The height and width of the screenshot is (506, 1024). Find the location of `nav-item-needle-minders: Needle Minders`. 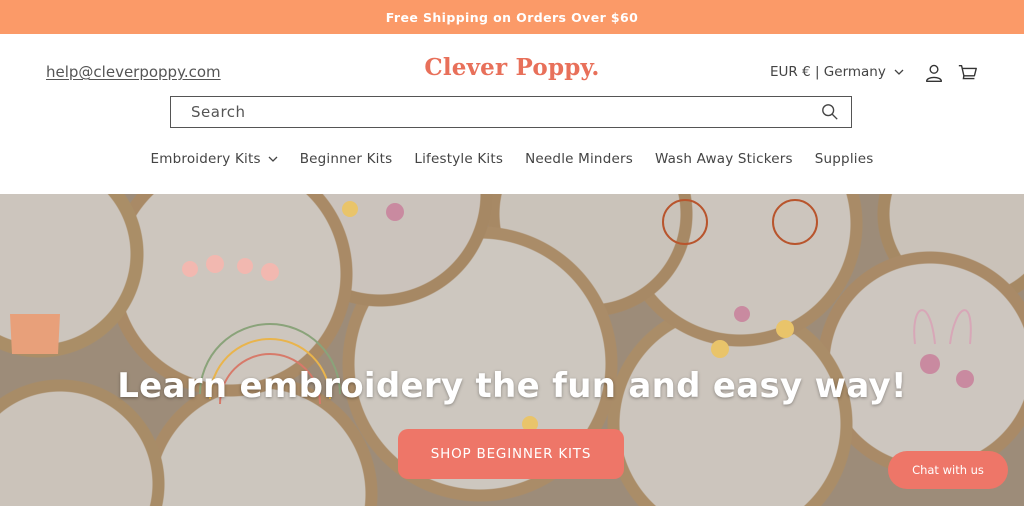

nav-item-needle-minders: Needle Minders is located at coordinates (579, 159).